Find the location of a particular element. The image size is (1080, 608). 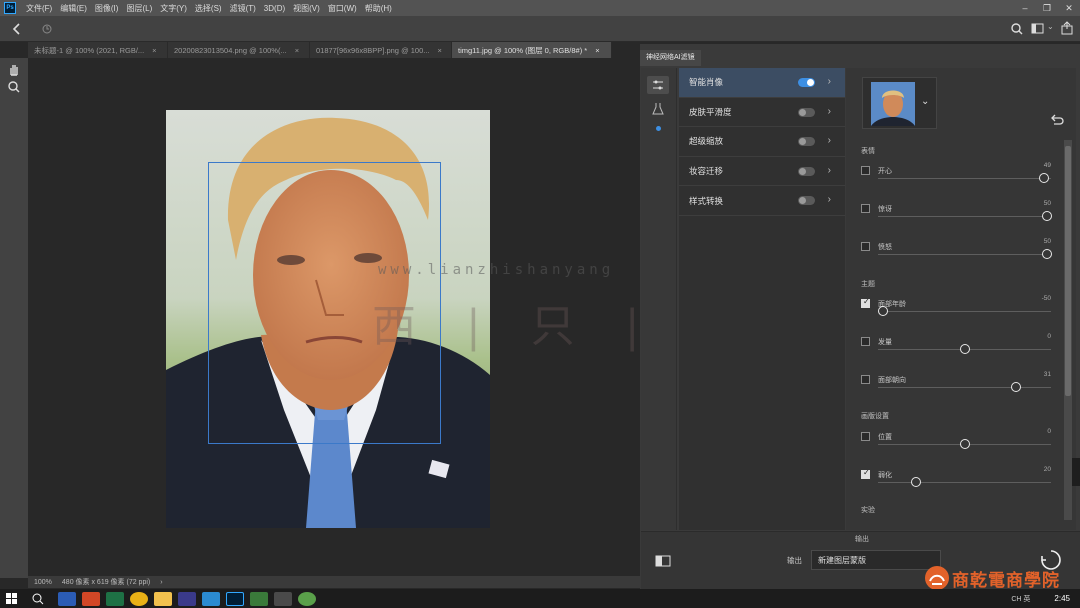

photoshop-taskbar-icon is located at coordinates (235, 598).